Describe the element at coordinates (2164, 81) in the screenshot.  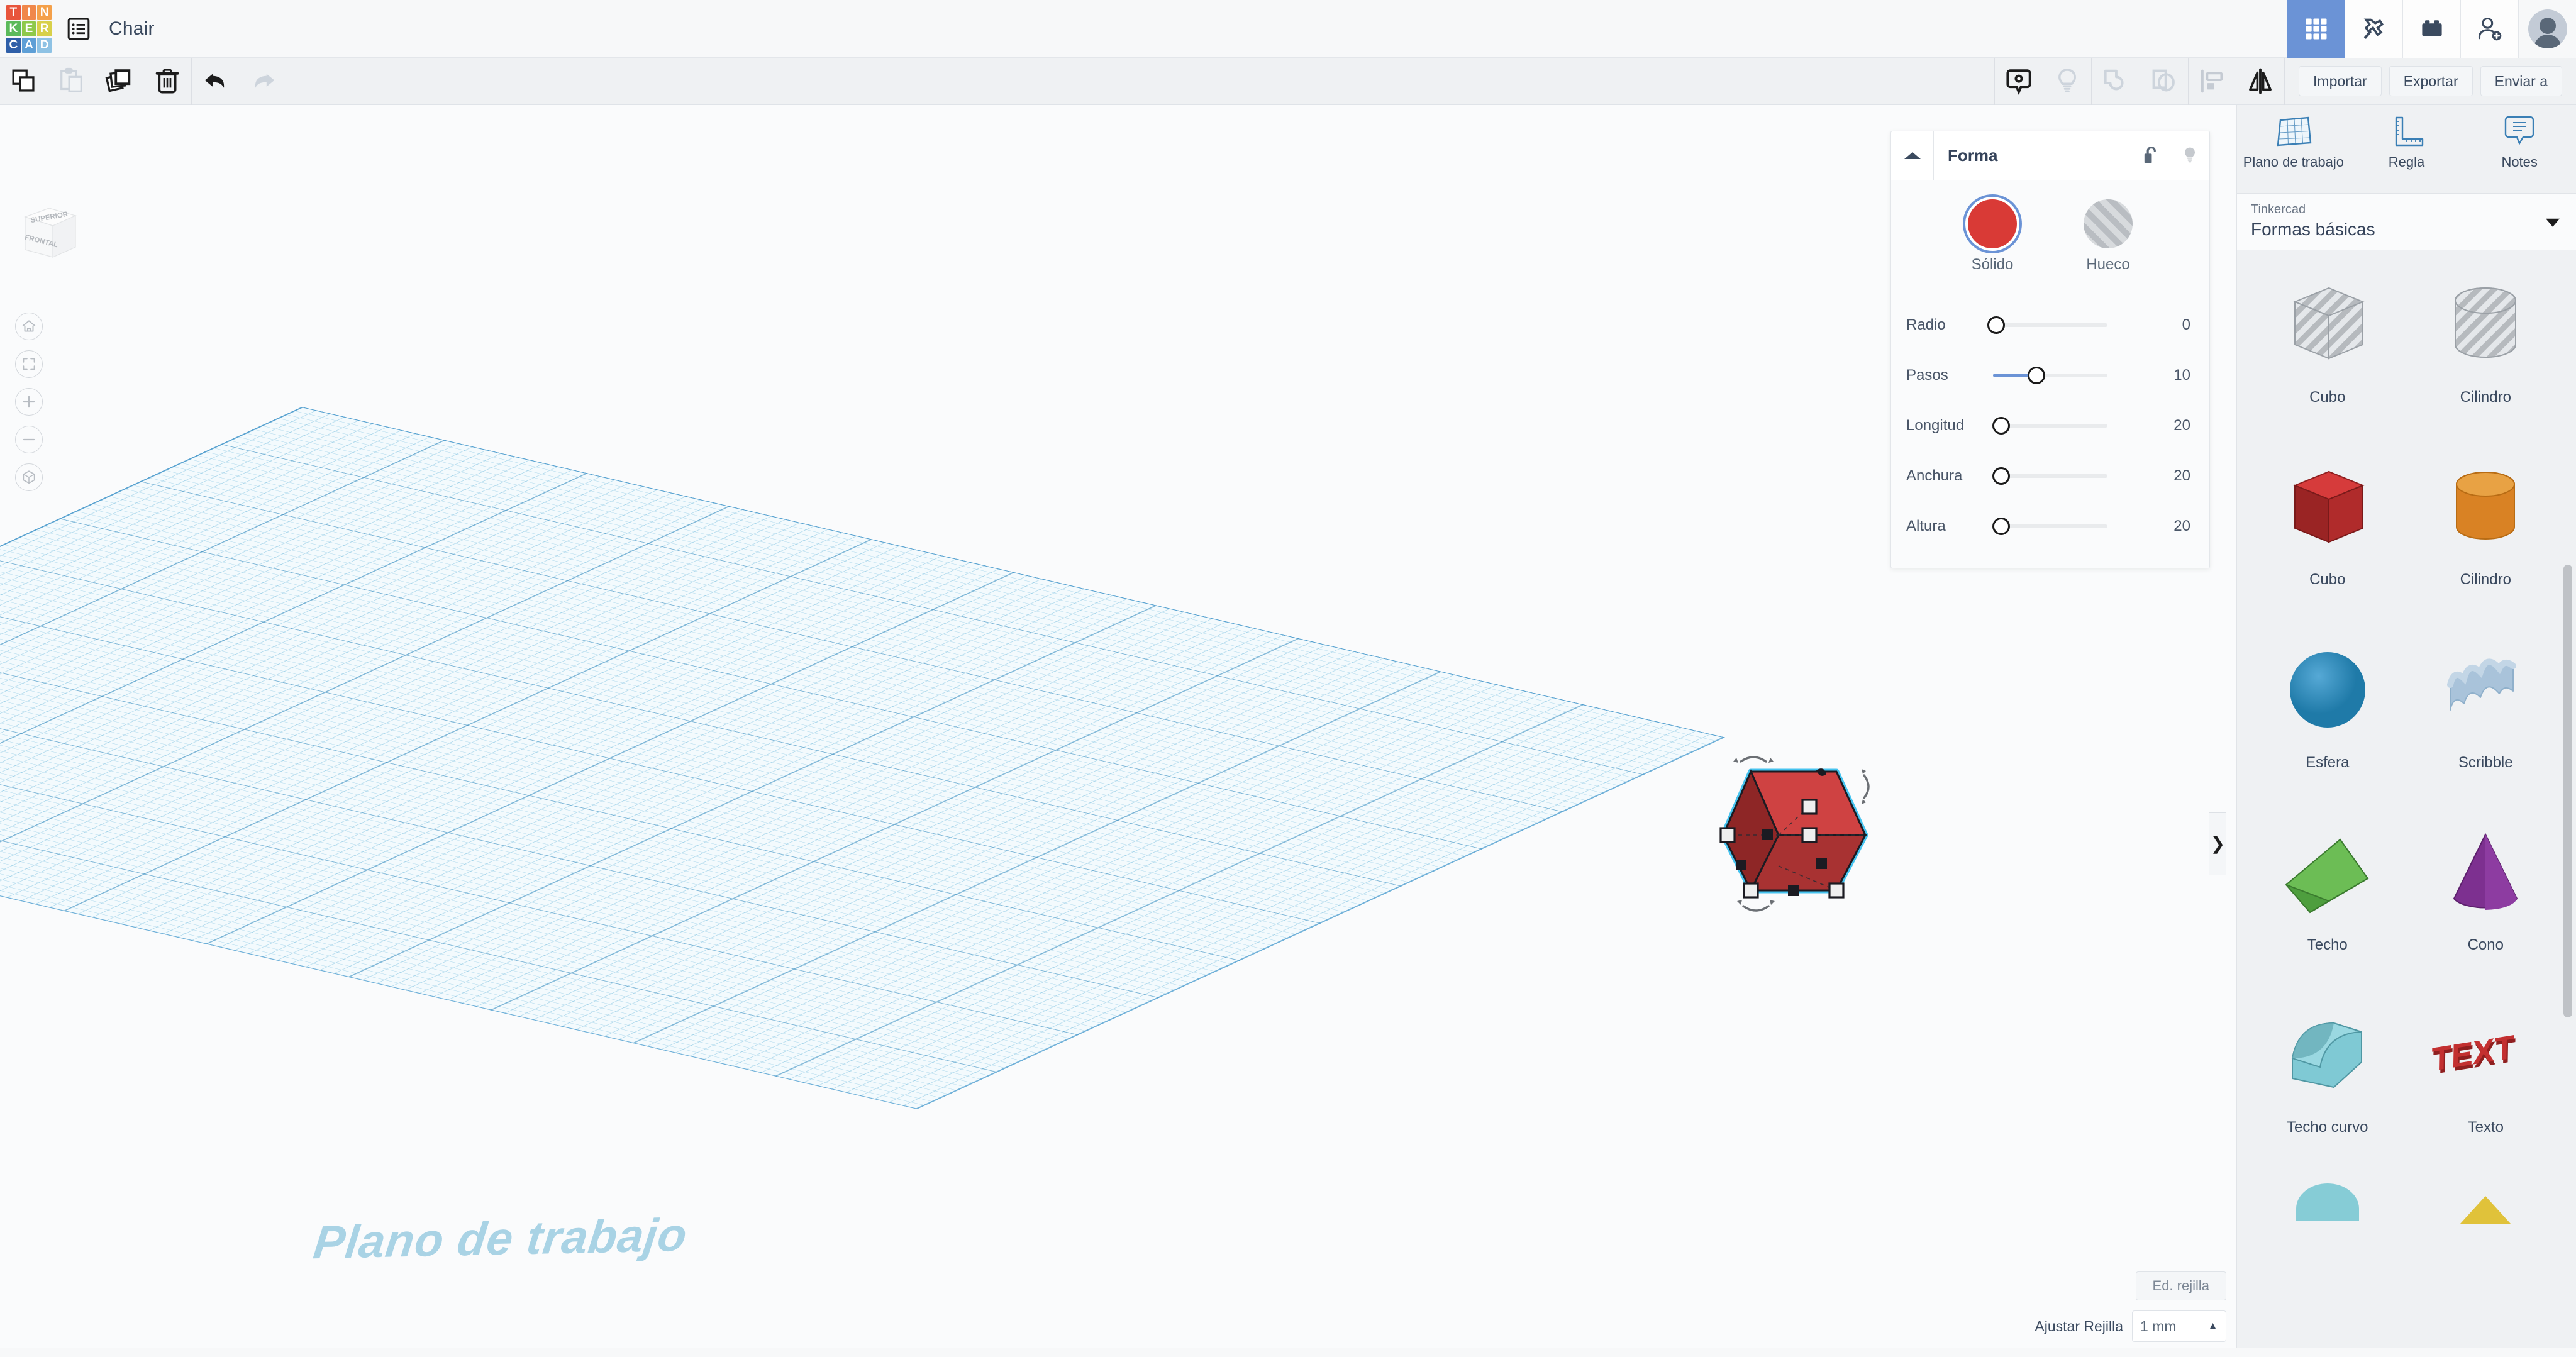
I see `ungroup-button` at that location.